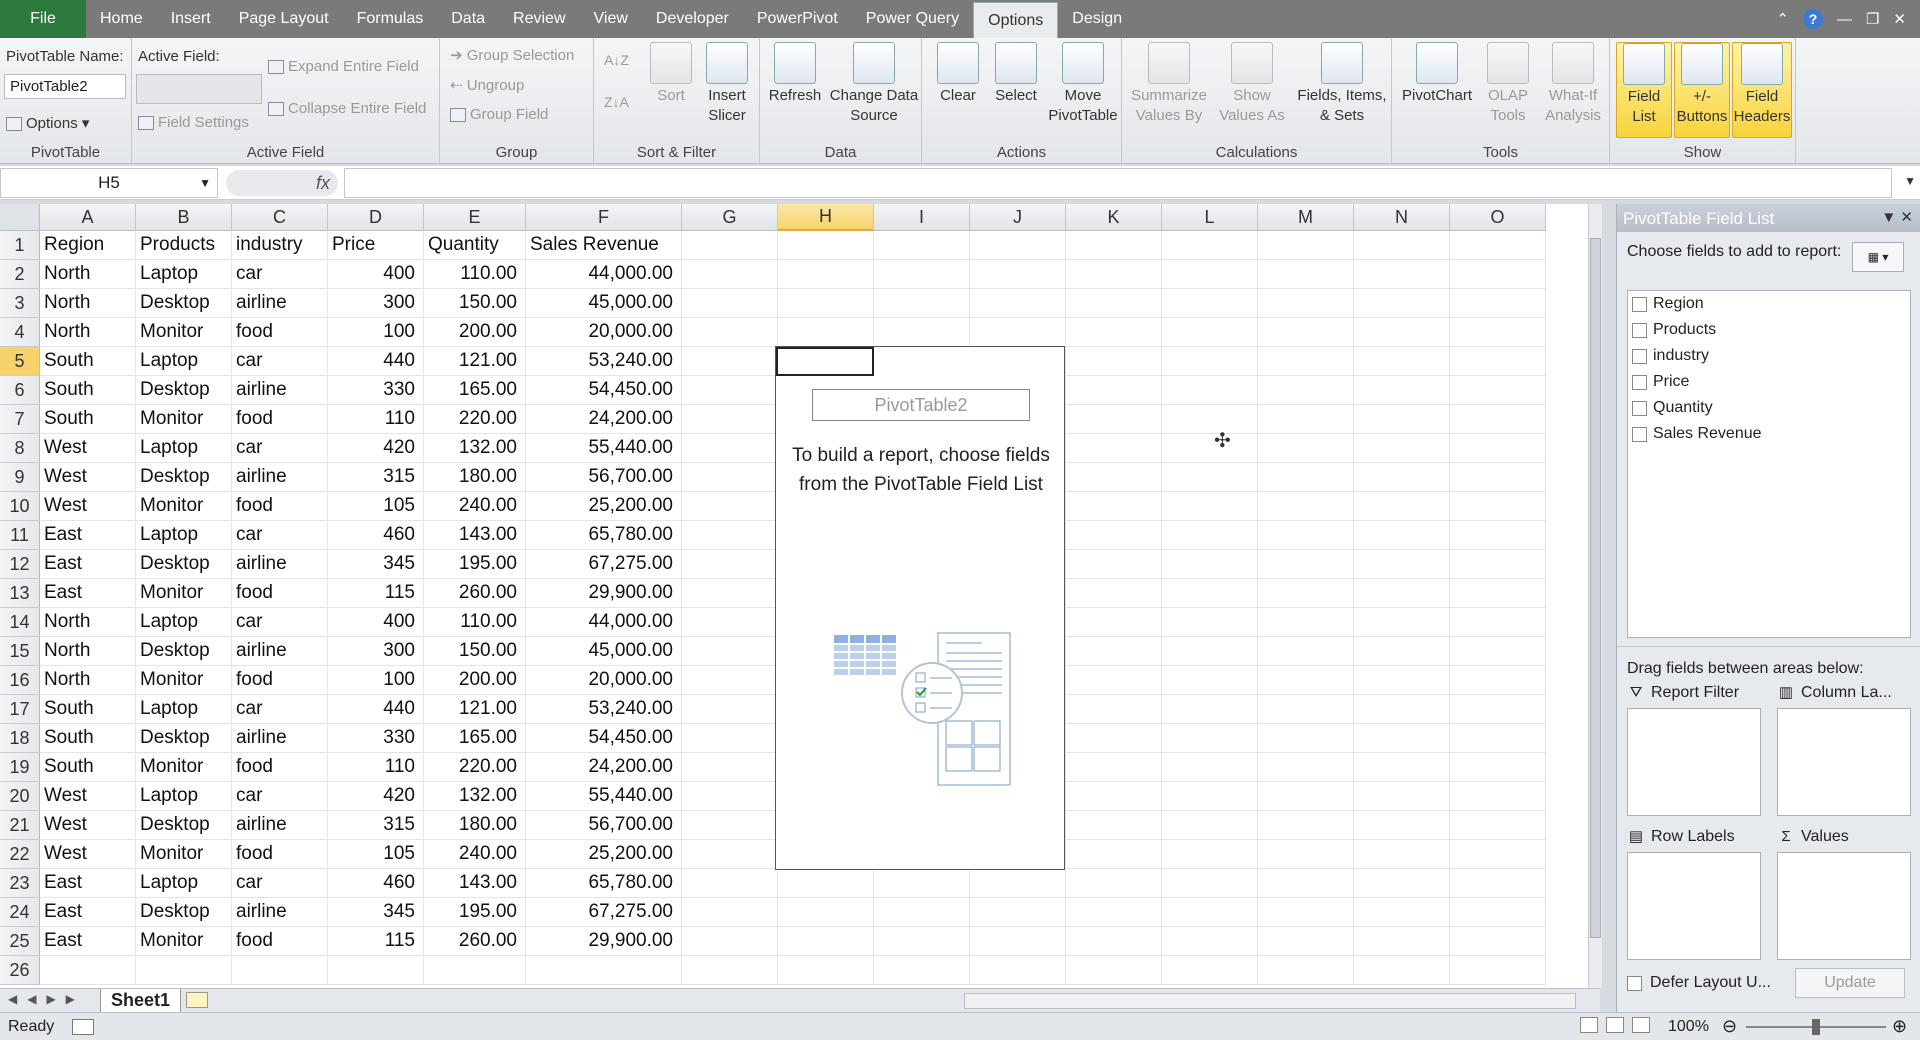 This screenshot has width=1920, height=1040. I want to click on grid-cell: food, so click(280, 332).